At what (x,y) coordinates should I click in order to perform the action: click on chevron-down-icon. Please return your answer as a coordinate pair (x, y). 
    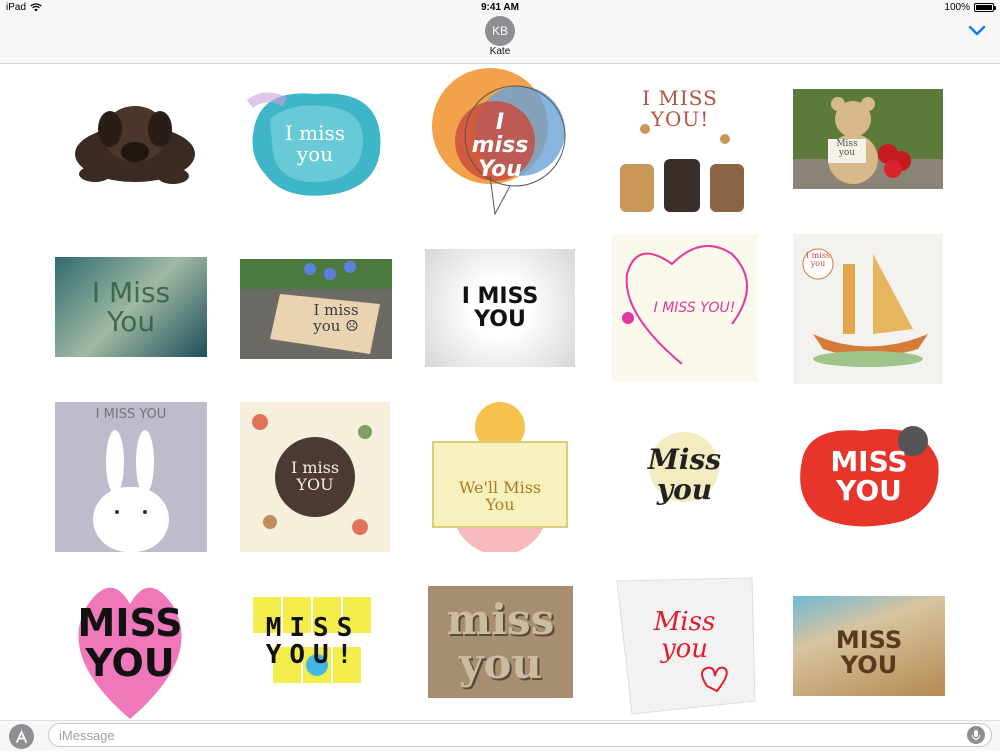
    Looking at the image, I should click on (977, 31).